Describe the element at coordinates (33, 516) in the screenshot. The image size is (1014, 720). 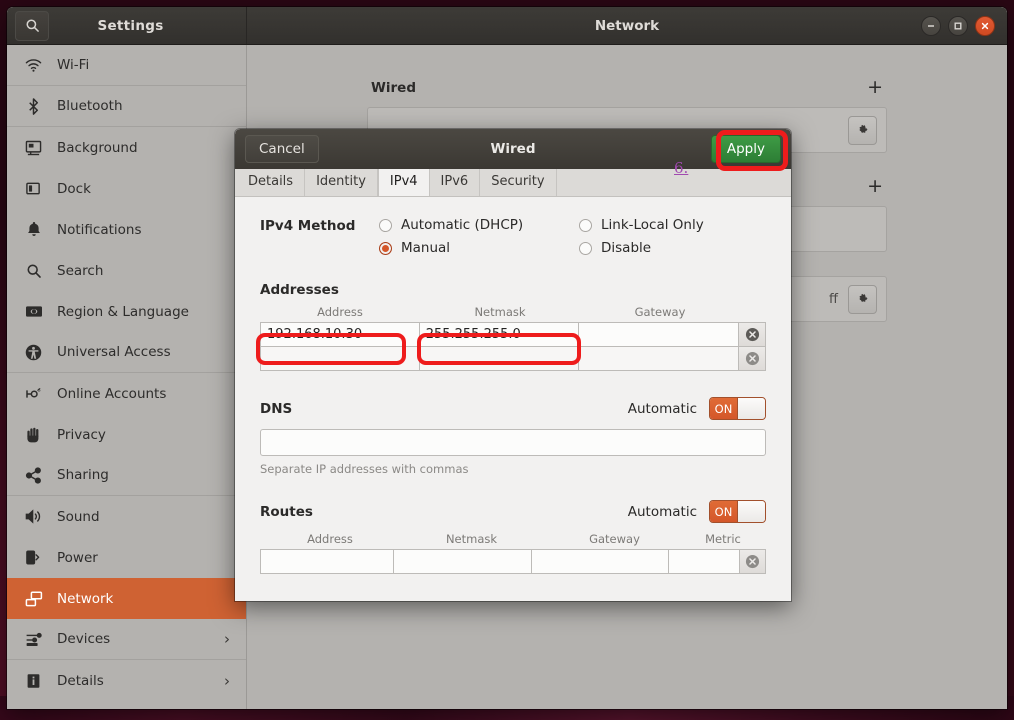
I see `sound-icon` at that location.